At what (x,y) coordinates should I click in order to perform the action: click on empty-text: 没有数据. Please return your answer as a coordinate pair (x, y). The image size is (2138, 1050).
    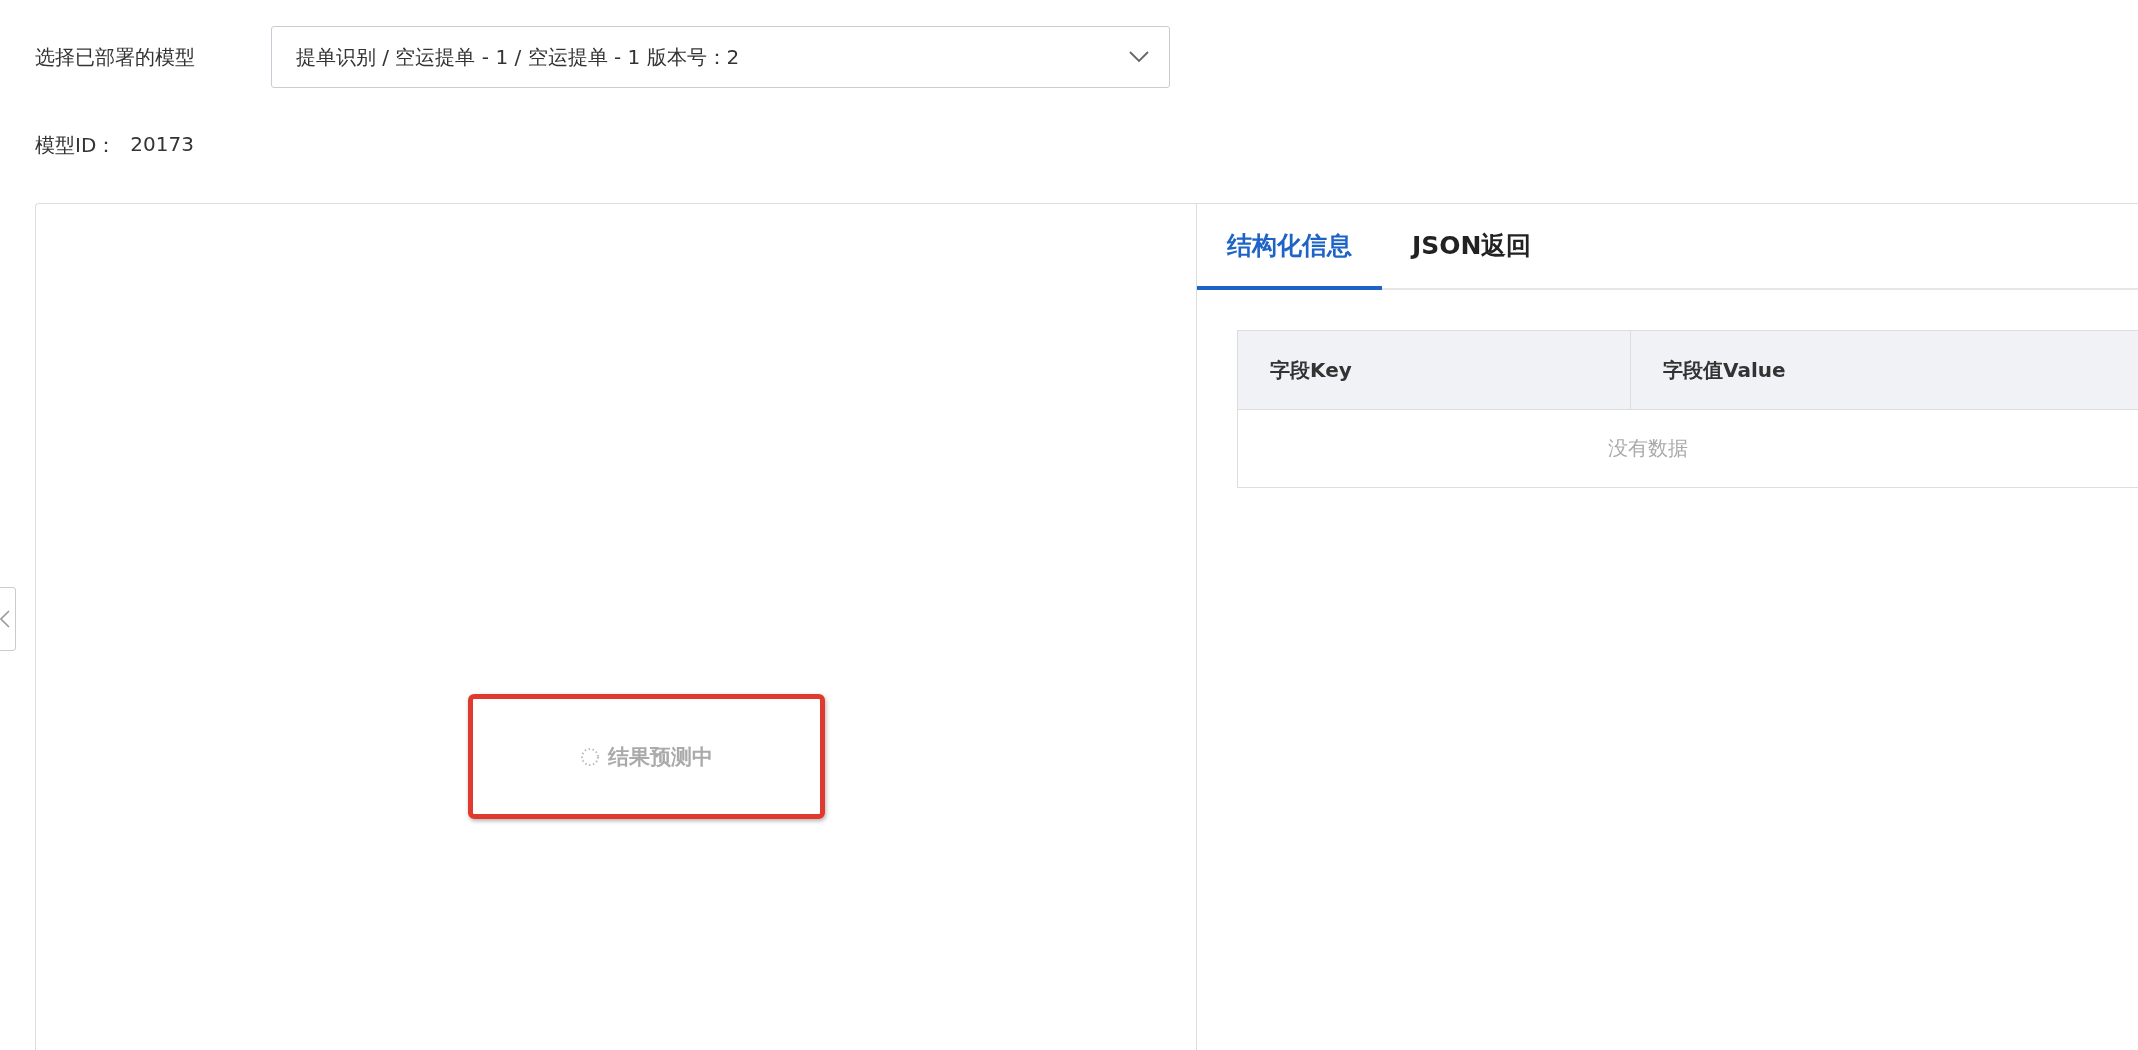
    Looking at the image, I should click on (1648, 448).